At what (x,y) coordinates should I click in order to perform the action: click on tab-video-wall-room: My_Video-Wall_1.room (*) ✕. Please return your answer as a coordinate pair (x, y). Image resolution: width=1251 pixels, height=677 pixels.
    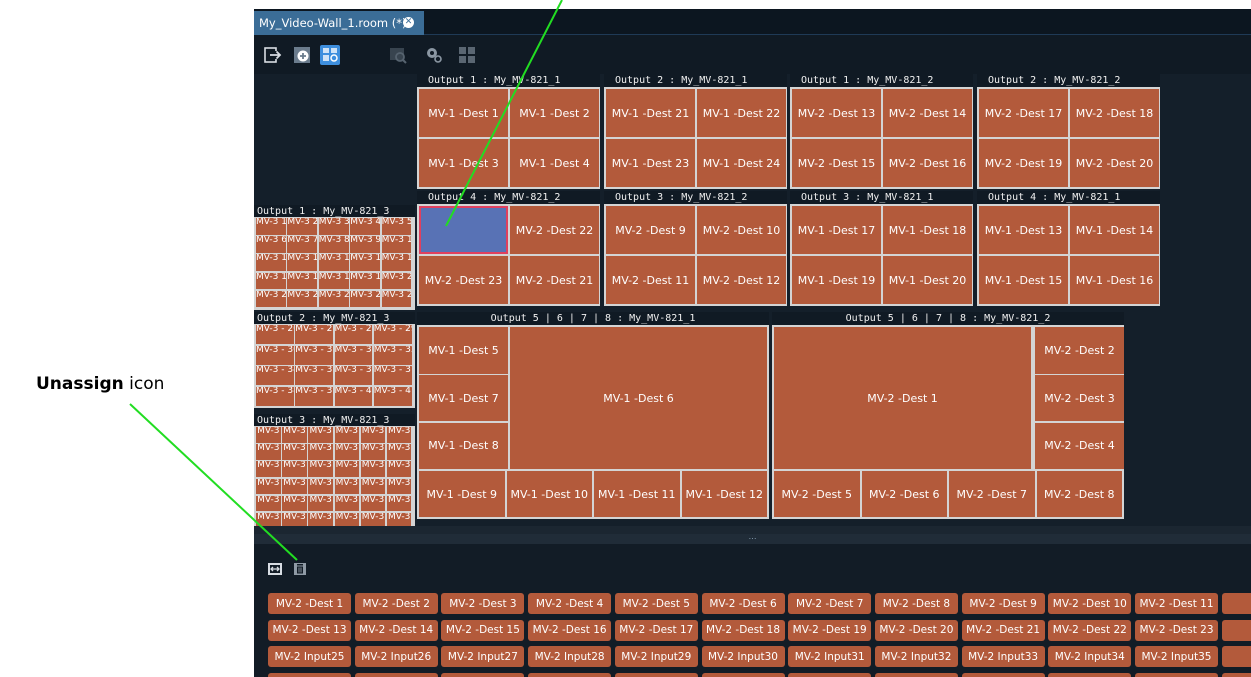
    Looking at the image, I should click on (339, 23).